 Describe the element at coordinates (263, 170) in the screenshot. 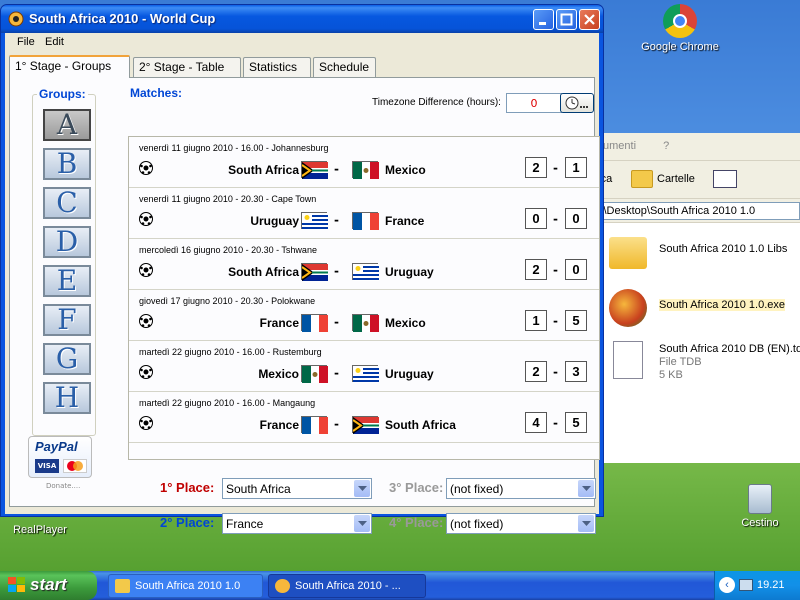

I see `home-team: South Africa` at that location.